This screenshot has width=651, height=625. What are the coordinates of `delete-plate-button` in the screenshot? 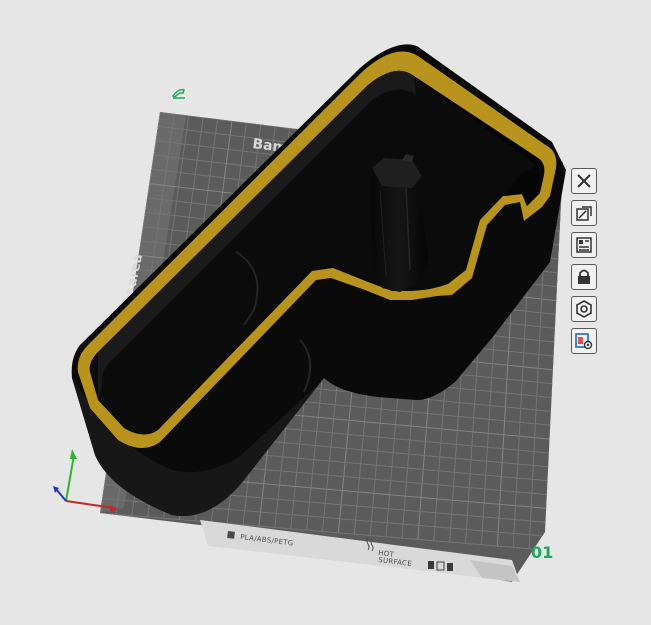 It's located at (584, 181).